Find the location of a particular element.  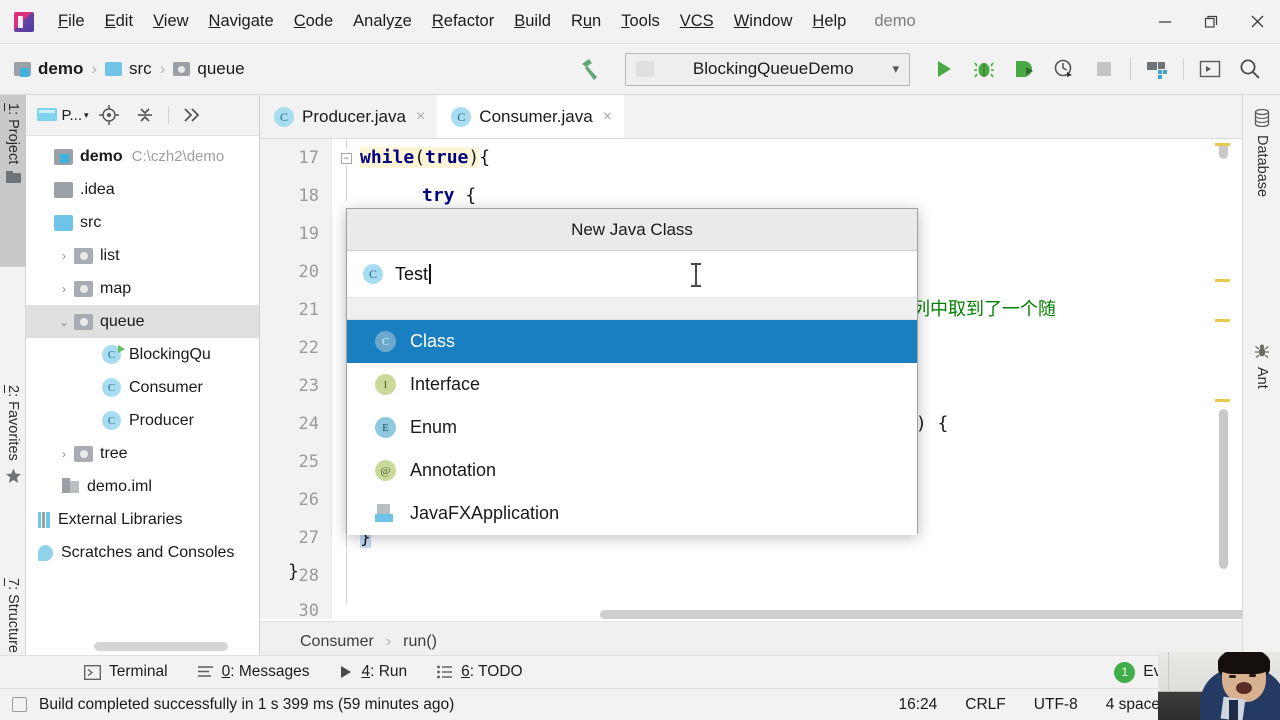

tree-item-demo: demo C:\czh2\demo is located at coordinates (142, 156).